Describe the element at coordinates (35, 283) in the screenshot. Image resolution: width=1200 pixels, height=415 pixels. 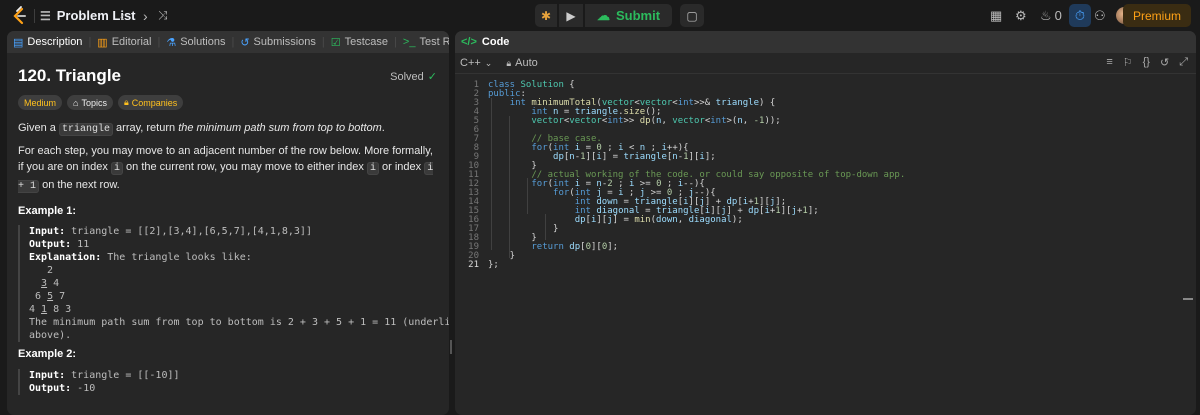
I see `triangle-row` at that location.